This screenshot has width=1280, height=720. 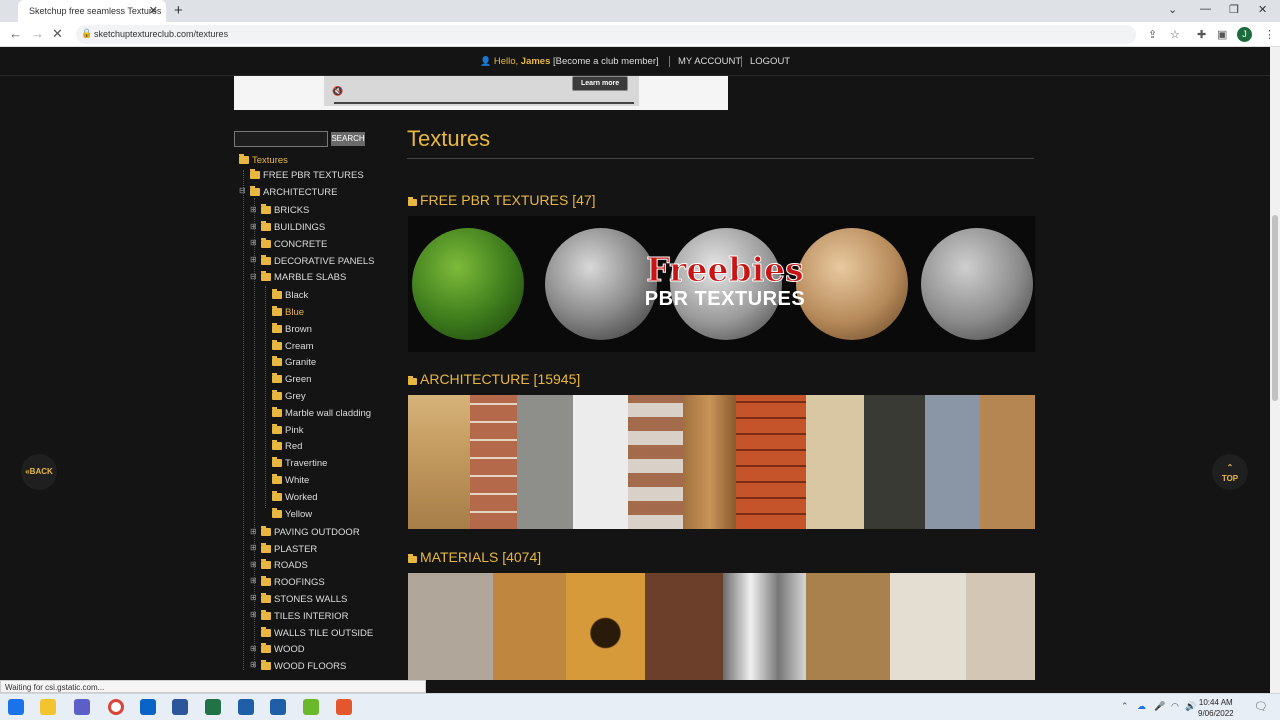 I want to click on tree-item-wood: WOOD, so click(x=283, y=649).